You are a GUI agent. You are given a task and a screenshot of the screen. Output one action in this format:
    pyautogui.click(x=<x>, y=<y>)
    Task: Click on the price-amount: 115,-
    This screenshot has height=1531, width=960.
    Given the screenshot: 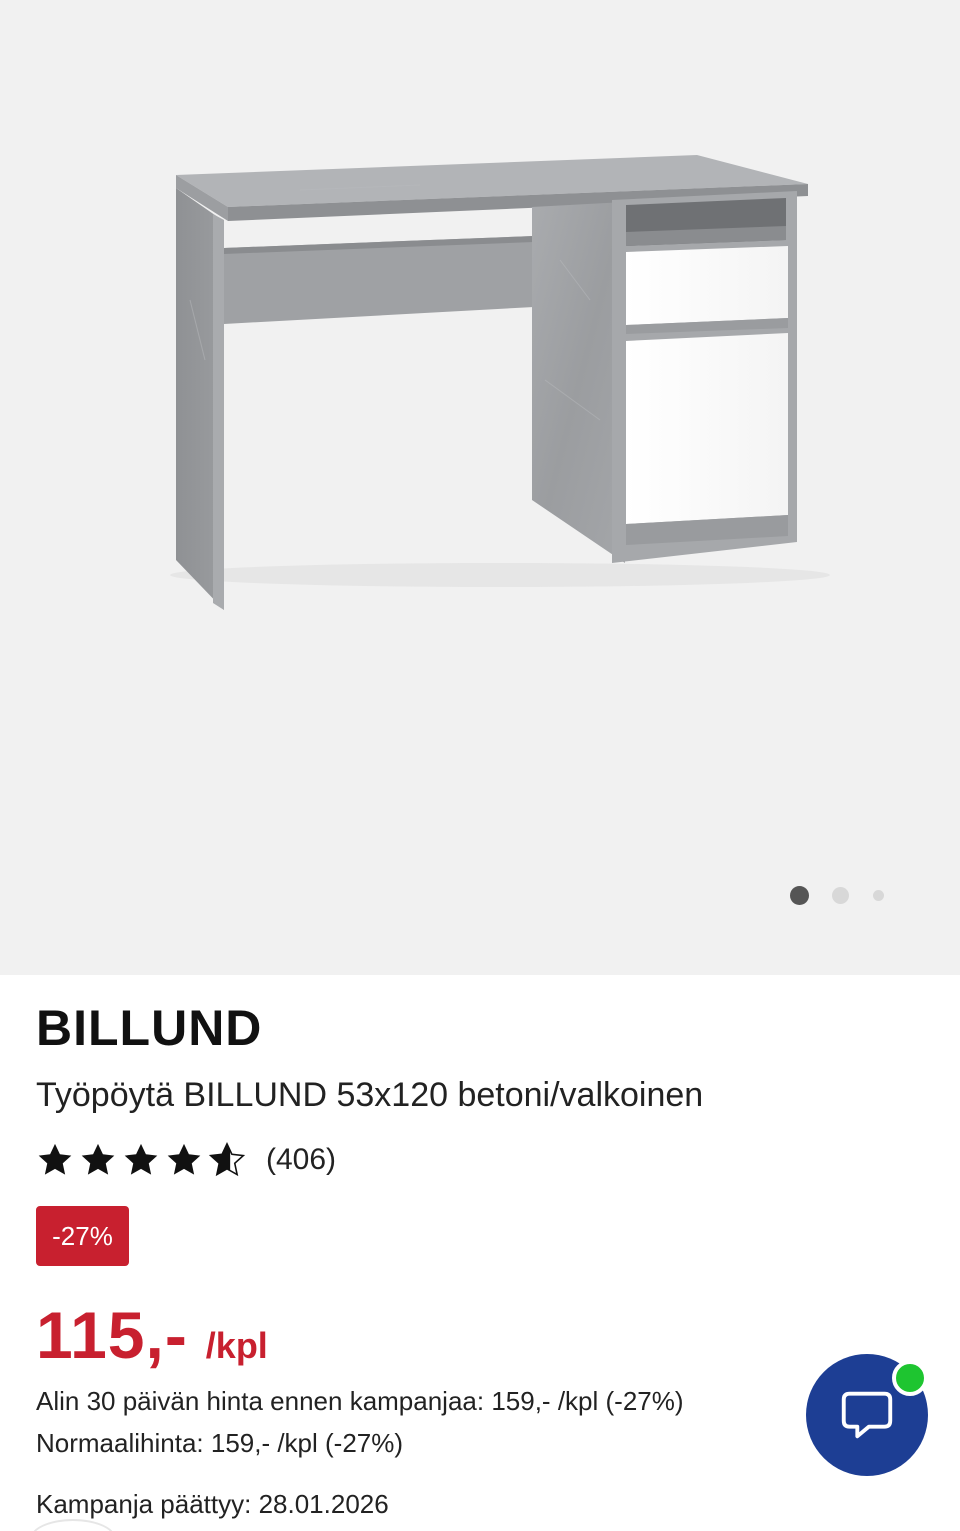 What is the action you would take?
    pyautogui.click(x=112, y=1335)
    